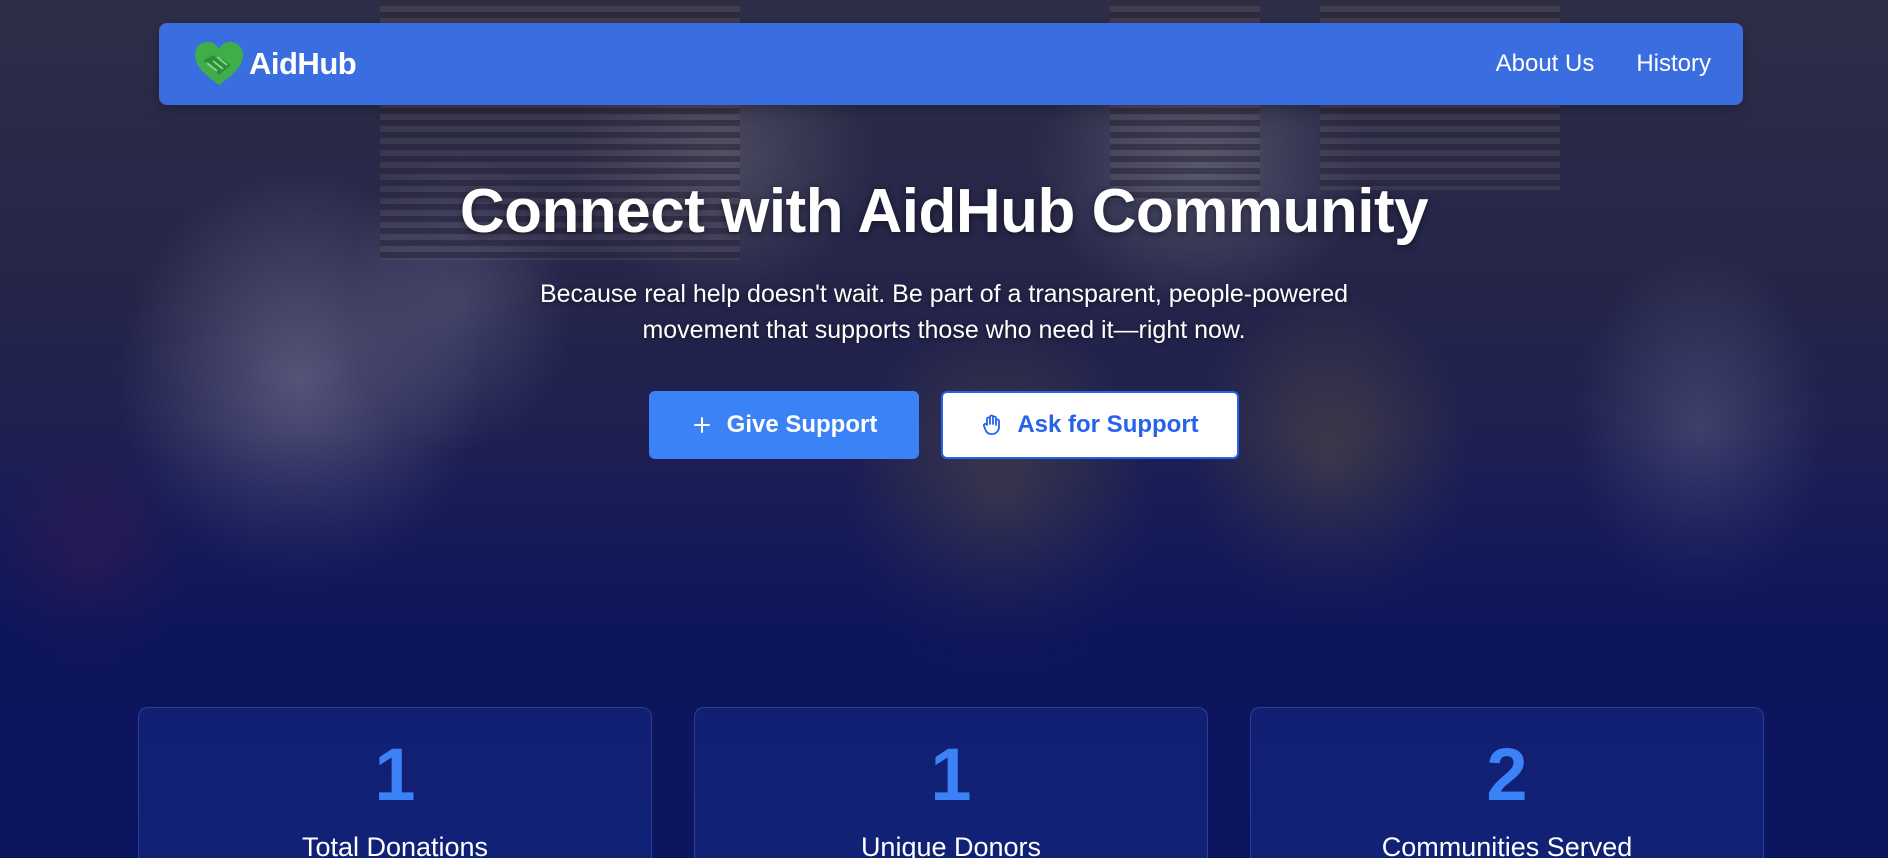 The height and width of the screenshot is (858, 1888). I want to click on navbar: AidHub About Us History, so click(951, 64).